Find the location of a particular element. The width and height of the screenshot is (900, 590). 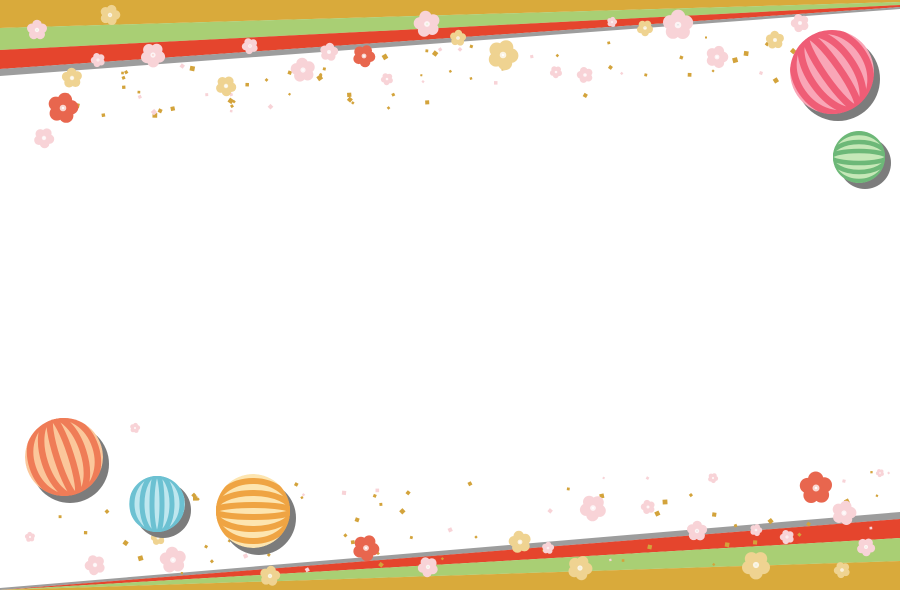

orange-temari-ball is located at coordinates (67, 460).